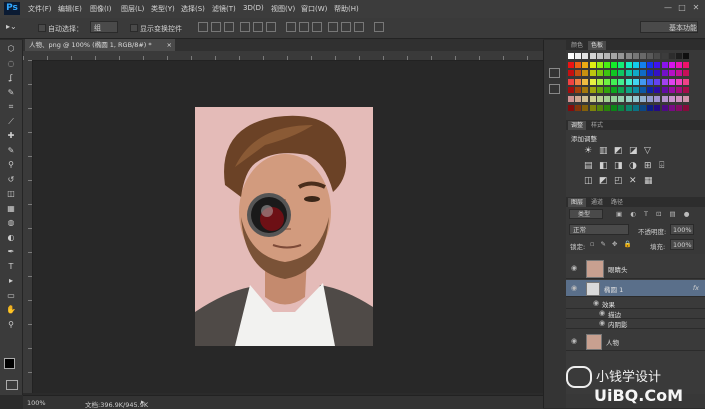 Image resolution: width=705 pixels, height=409 pixels. What do you see at coordinates (11, 267) in the screenshot?
I see `type-icon: T` at bounding box center [11, 267].